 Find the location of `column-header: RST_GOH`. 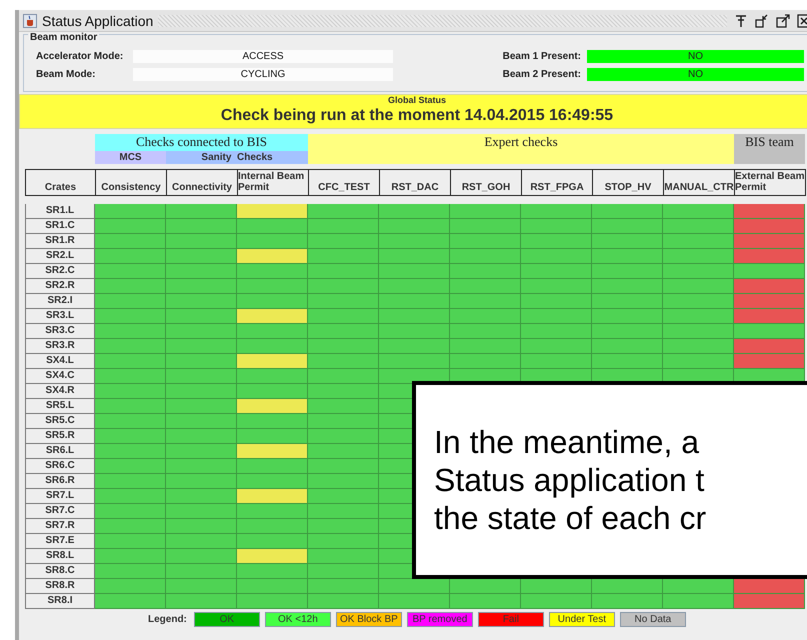

column-header: RST_GOH is located at coordinates (486, 182).